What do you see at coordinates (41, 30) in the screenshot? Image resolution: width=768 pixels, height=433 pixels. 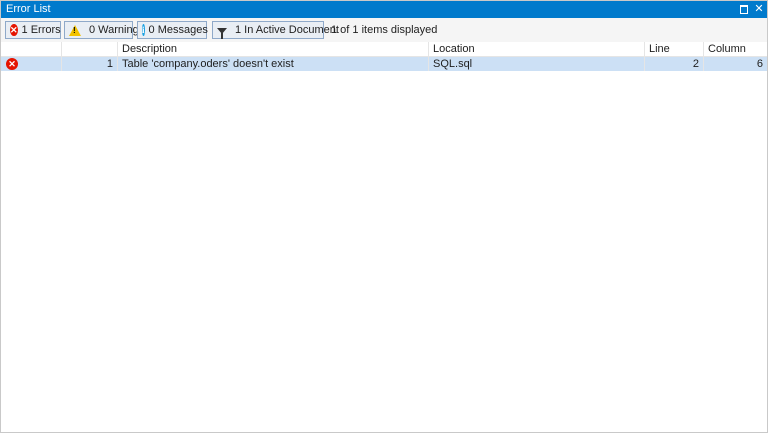 I see `errors-label: 1 Errors` at bounding box center [41, 30].